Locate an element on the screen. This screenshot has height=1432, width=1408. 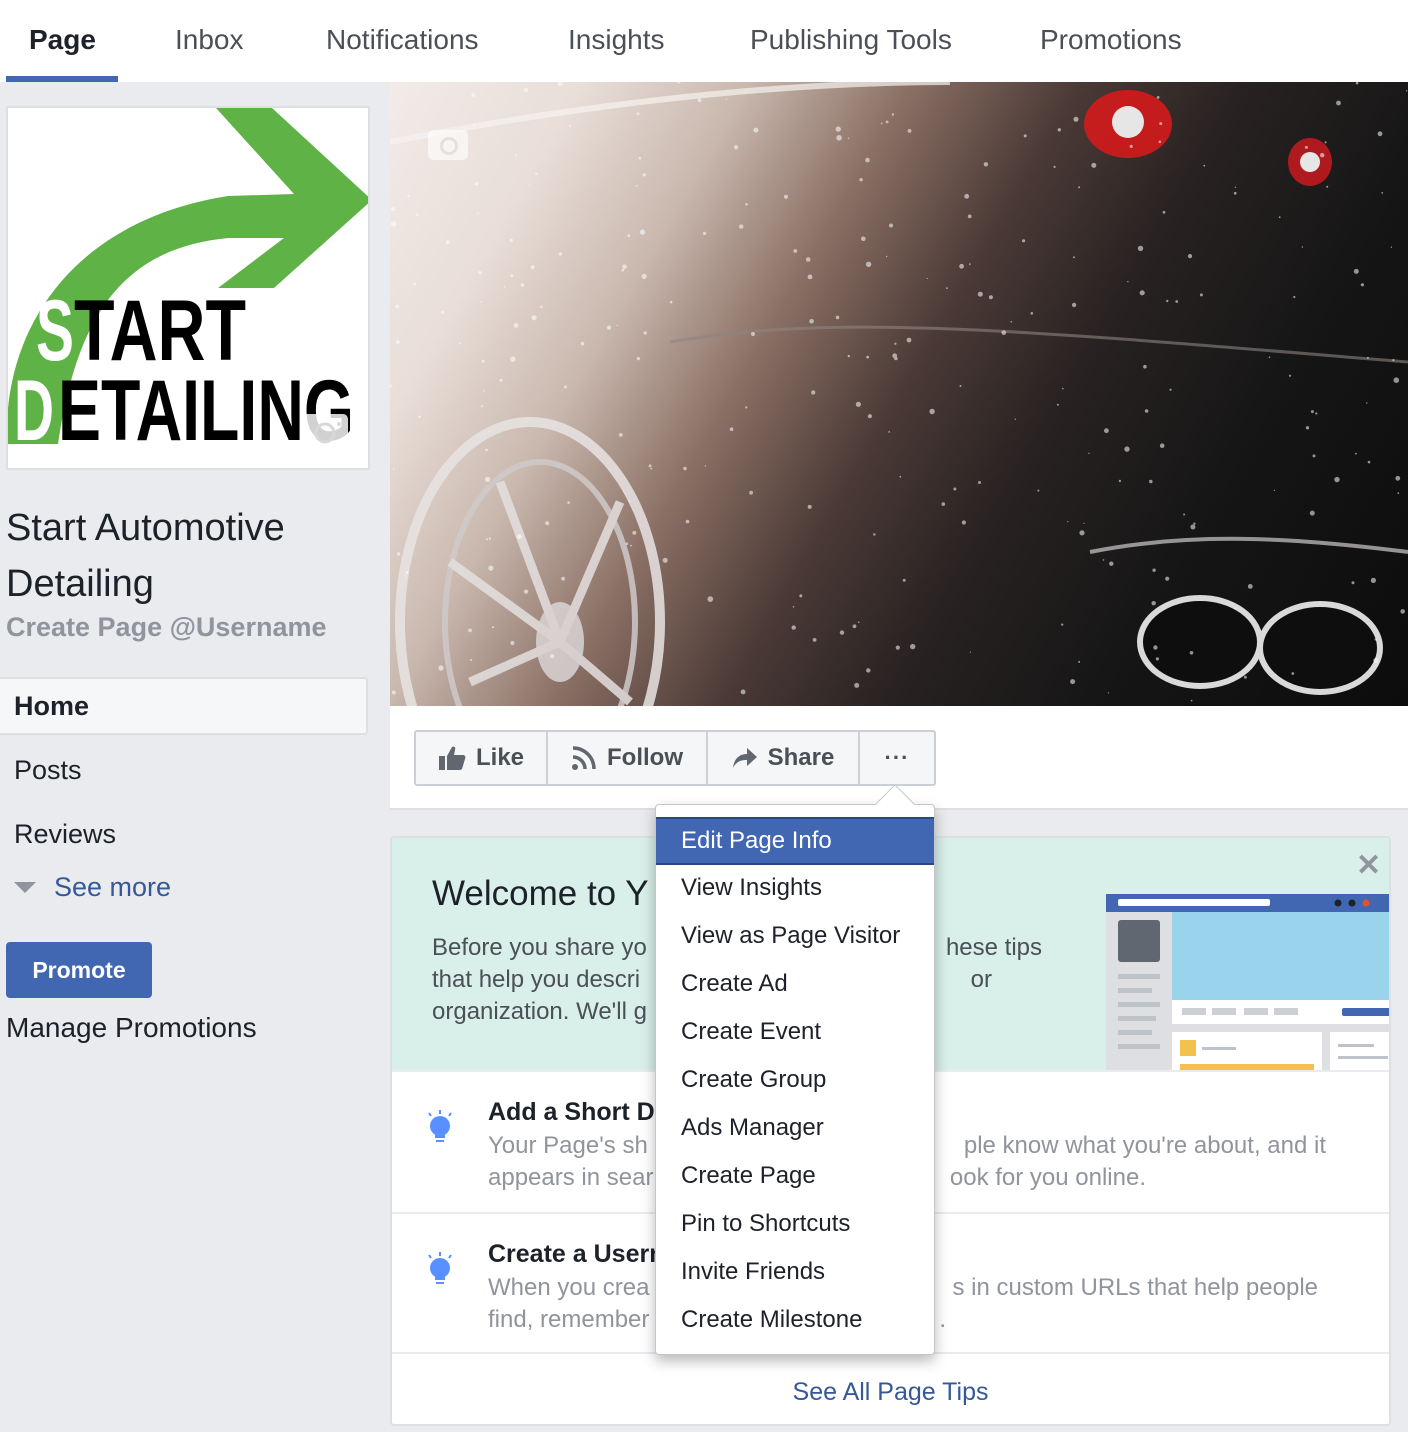
sidebar-item-reviews: Reviews is located at coordinates (184, 834).